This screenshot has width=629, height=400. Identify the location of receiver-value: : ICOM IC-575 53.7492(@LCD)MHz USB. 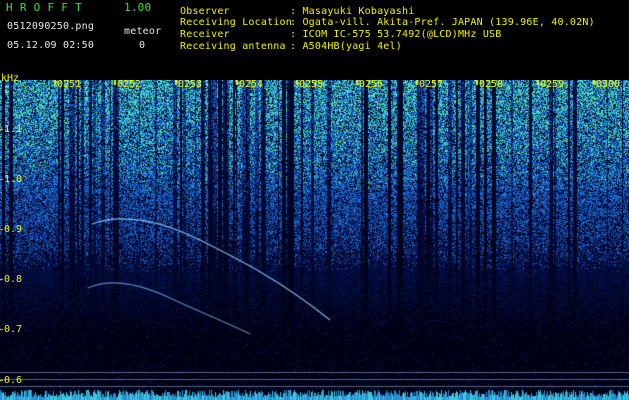
(396, 34).